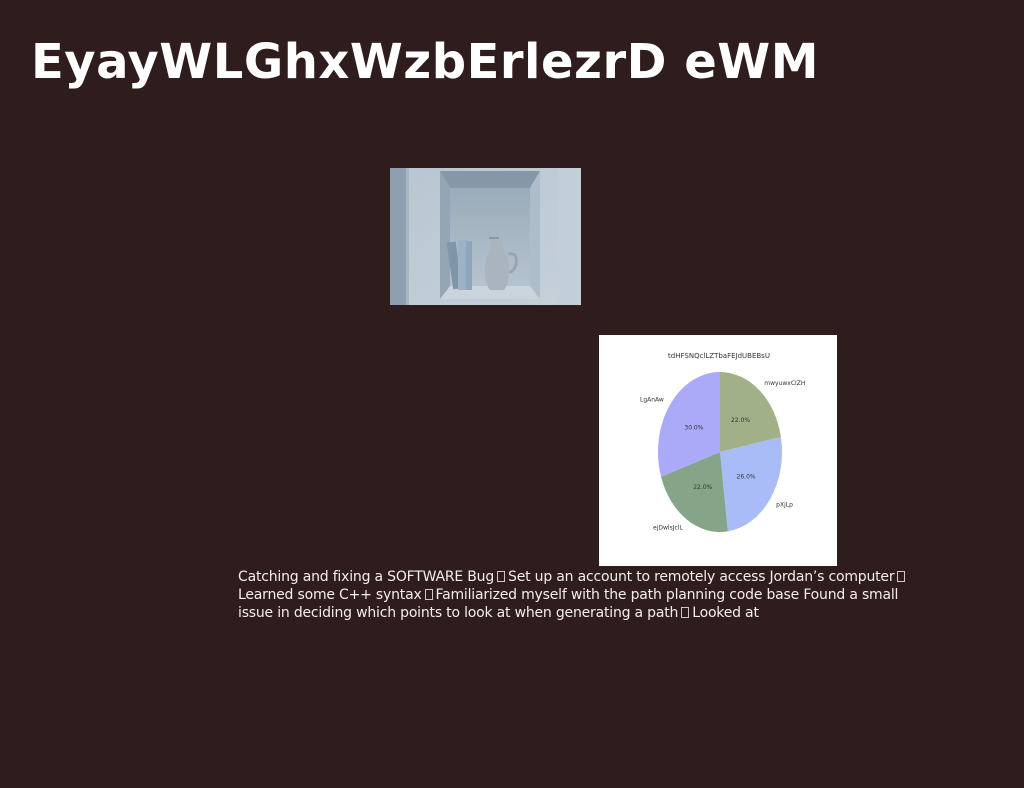  I want to click on chart-title: tdHFSNQclLZTbaFEJdUBEBsU, so click(719, 356).